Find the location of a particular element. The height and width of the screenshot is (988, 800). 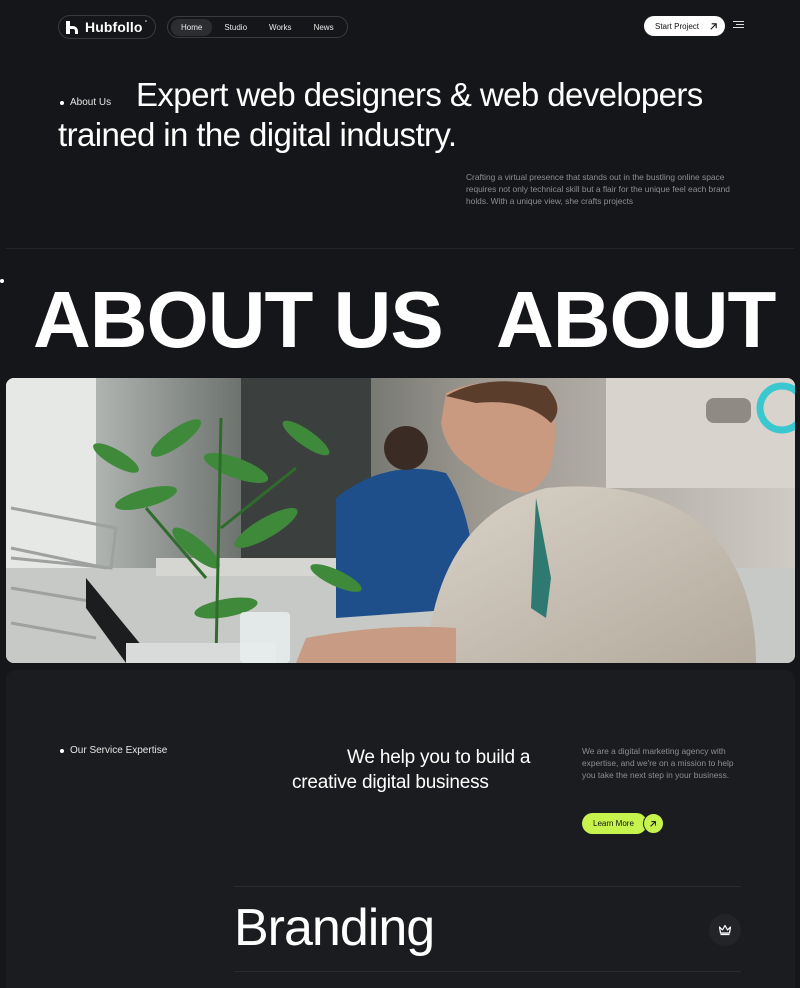

nav-item-news: News is located at coordinates (324, 27).